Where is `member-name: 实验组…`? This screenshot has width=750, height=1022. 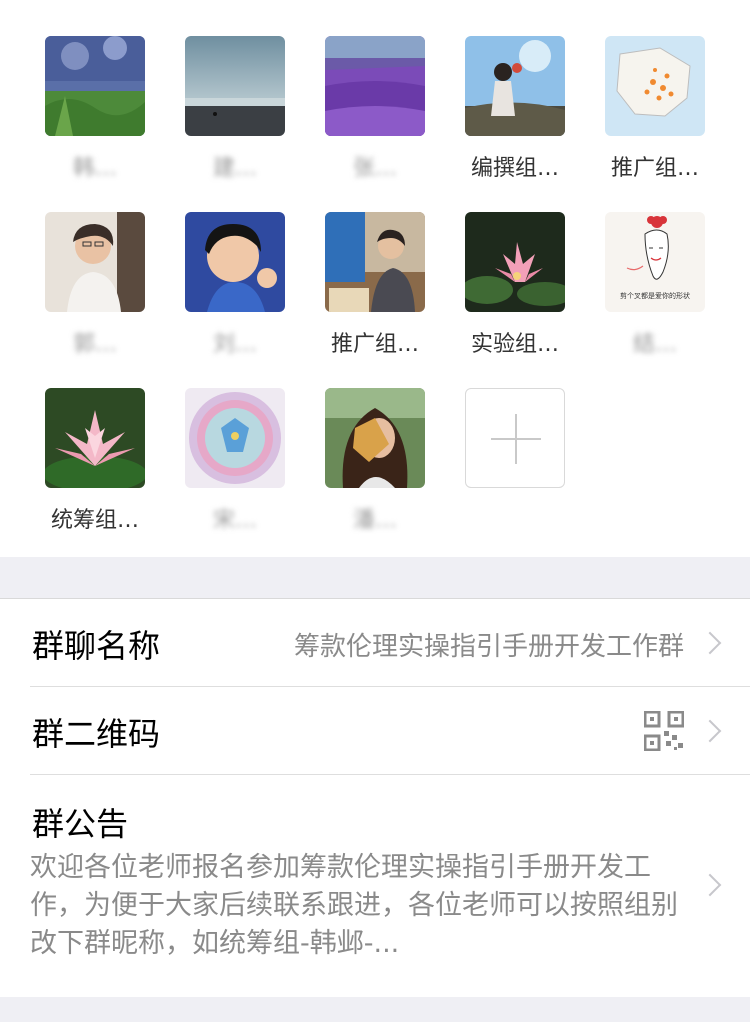 member-name: 实验组… is located at coordinates (514, 344).